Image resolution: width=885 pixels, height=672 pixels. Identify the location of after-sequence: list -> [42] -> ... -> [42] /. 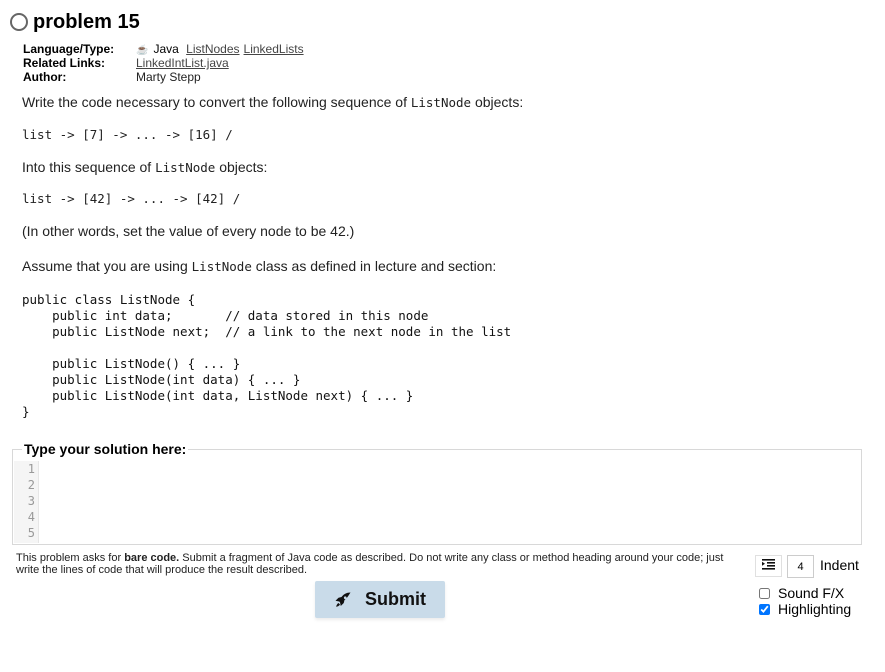
(131, 198).